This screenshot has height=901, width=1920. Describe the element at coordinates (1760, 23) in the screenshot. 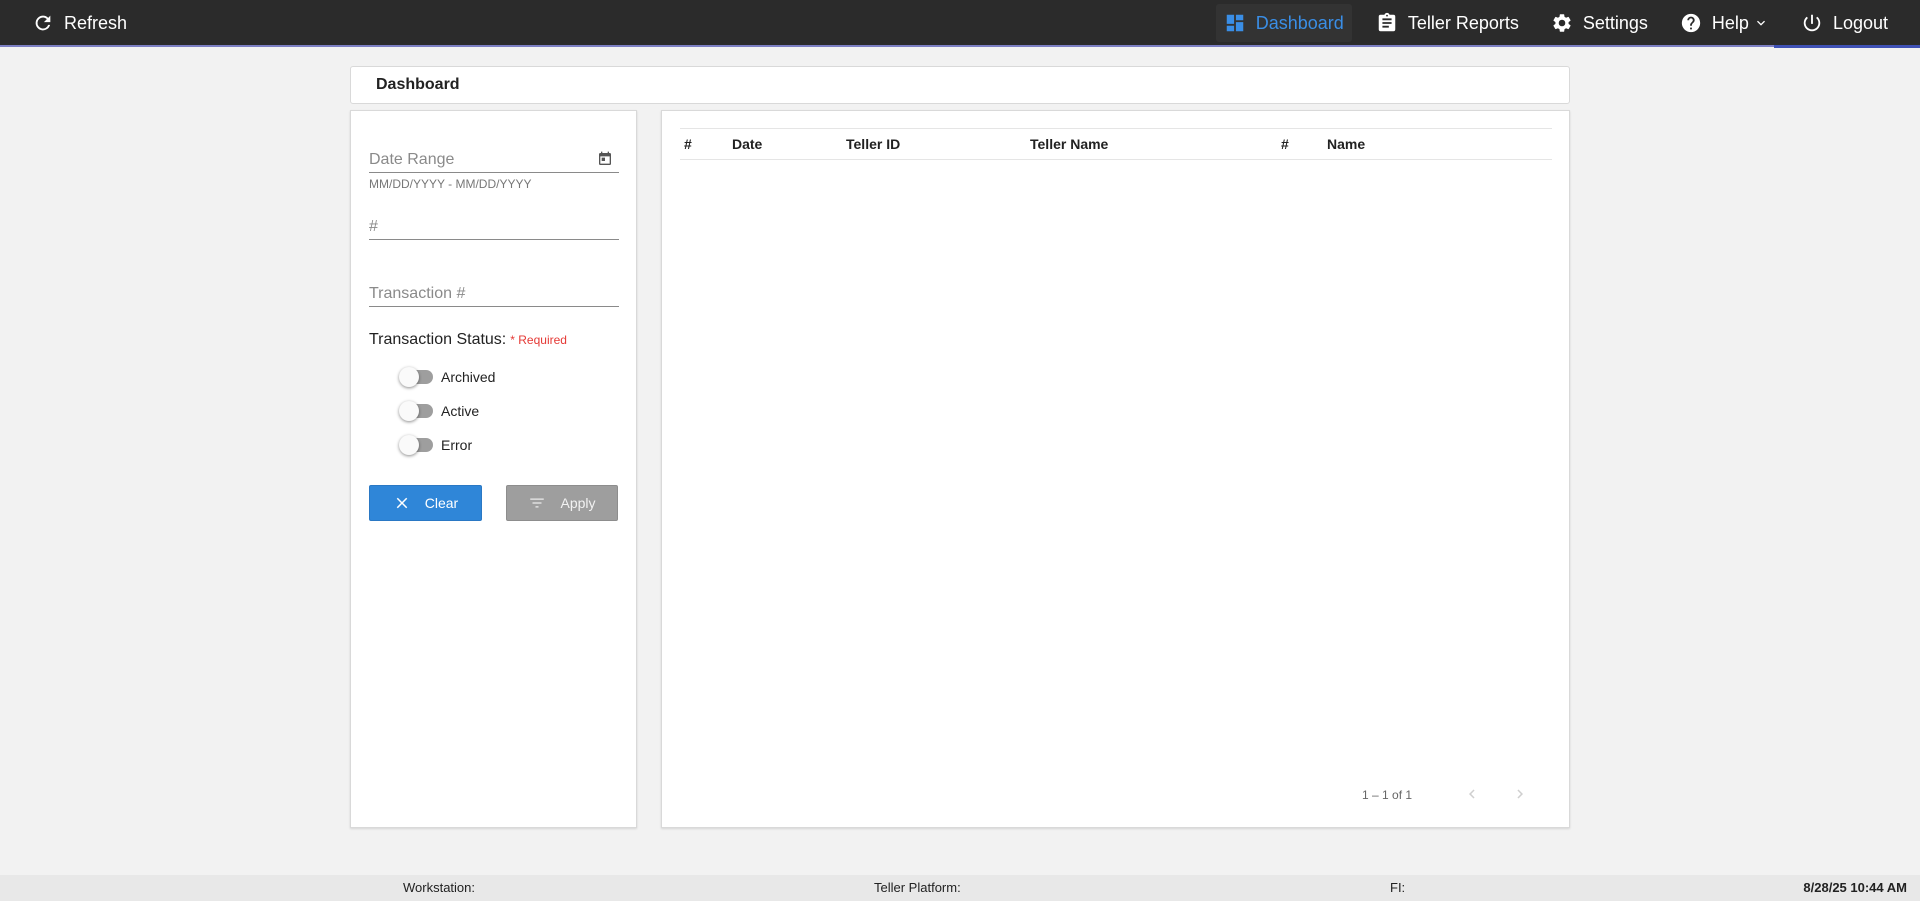

I see `chevron-down-icon` at that location.